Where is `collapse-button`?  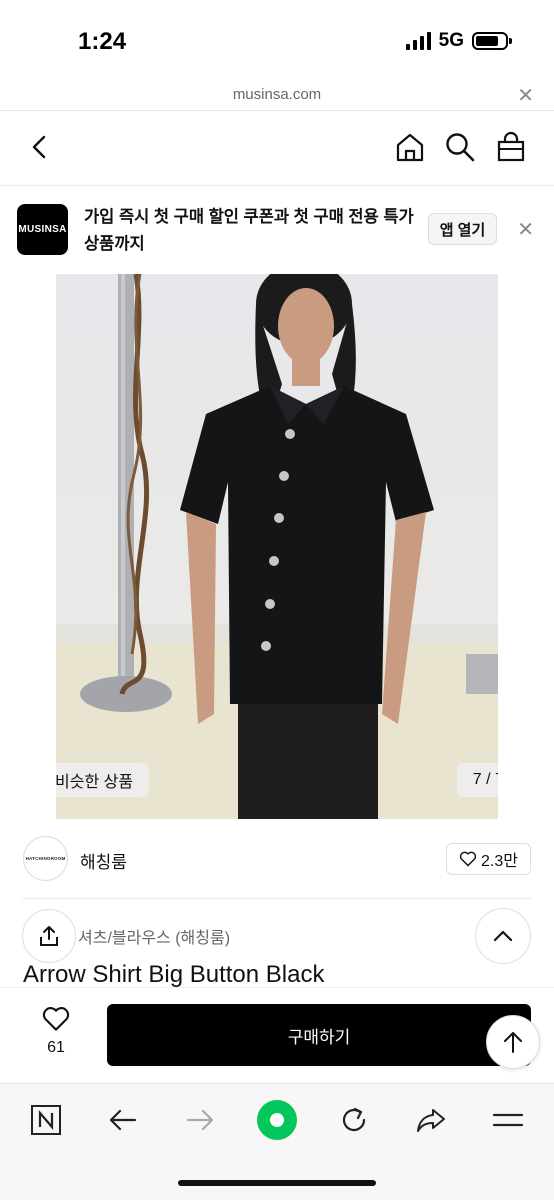
collapse-button is located at coordinates (503, 936).